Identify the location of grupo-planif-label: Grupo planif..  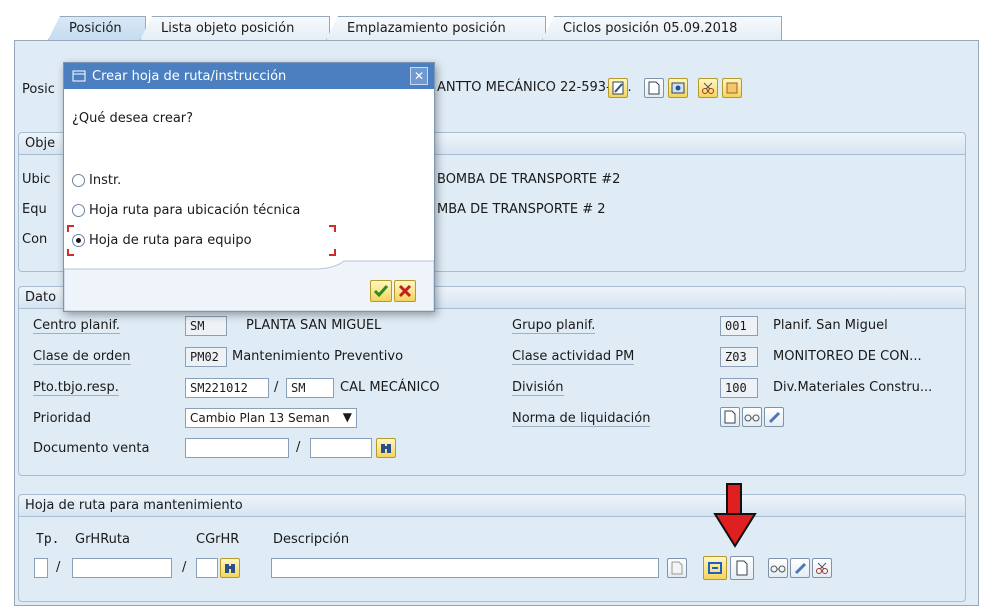
(554, 326).